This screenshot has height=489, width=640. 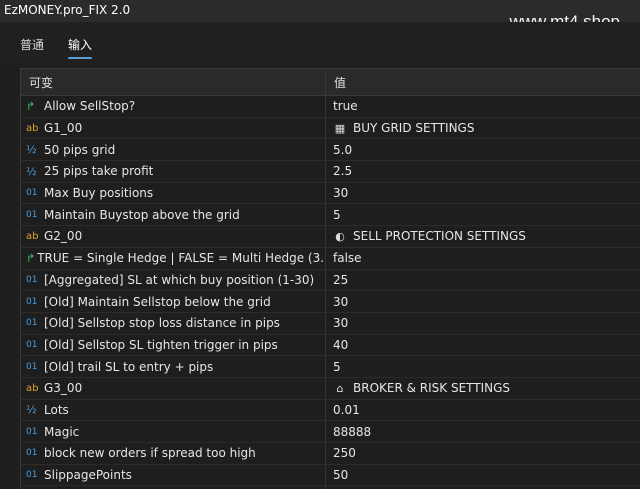 What do you see at coordinates (345, 106) in the screenshot?
I see `variable-value: true` at bounding box center [345, 106].